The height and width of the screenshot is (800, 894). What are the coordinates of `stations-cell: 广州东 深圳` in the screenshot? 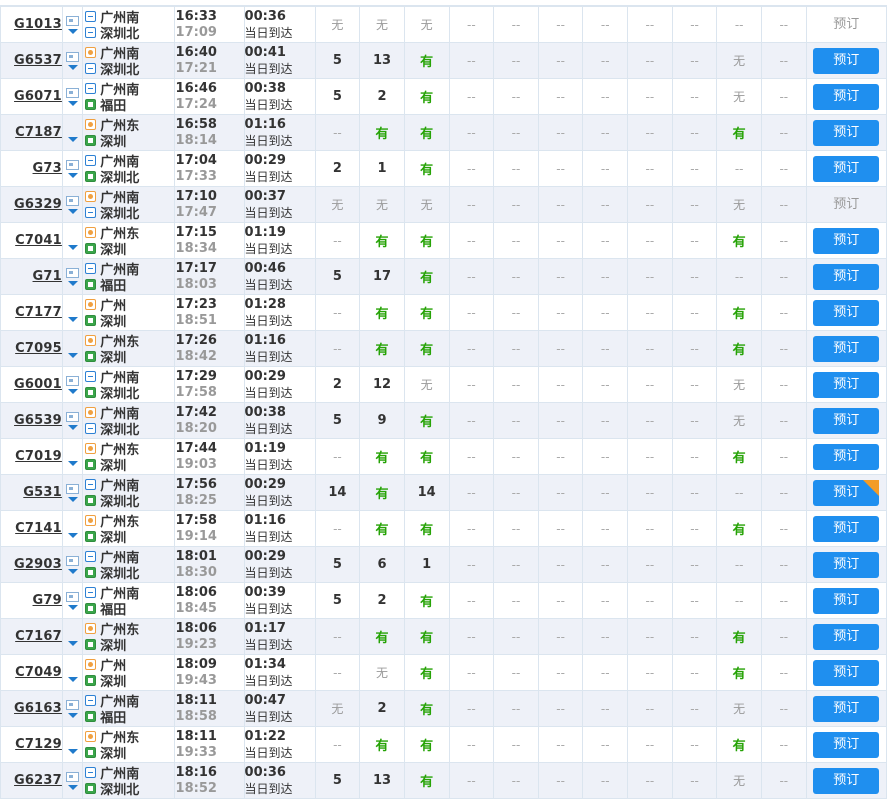 It's located at (128, 528).